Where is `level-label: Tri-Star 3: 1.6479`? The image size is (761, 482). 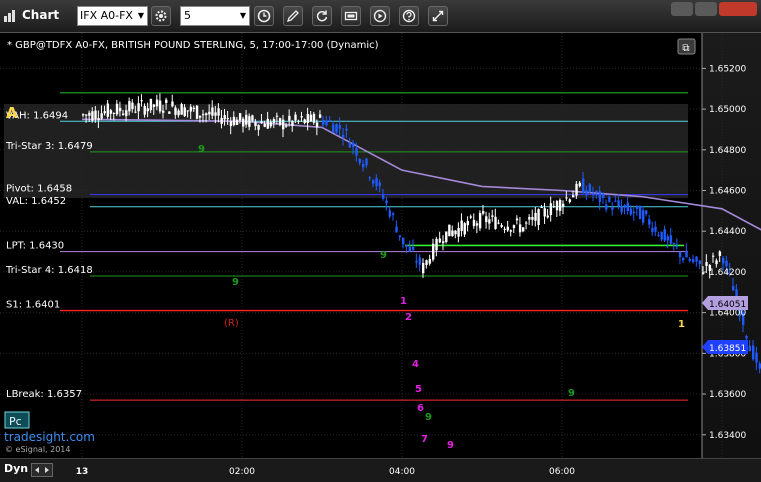
level-label: Tri-Star 3: 1.6479 is located at coordinates (49, 146).